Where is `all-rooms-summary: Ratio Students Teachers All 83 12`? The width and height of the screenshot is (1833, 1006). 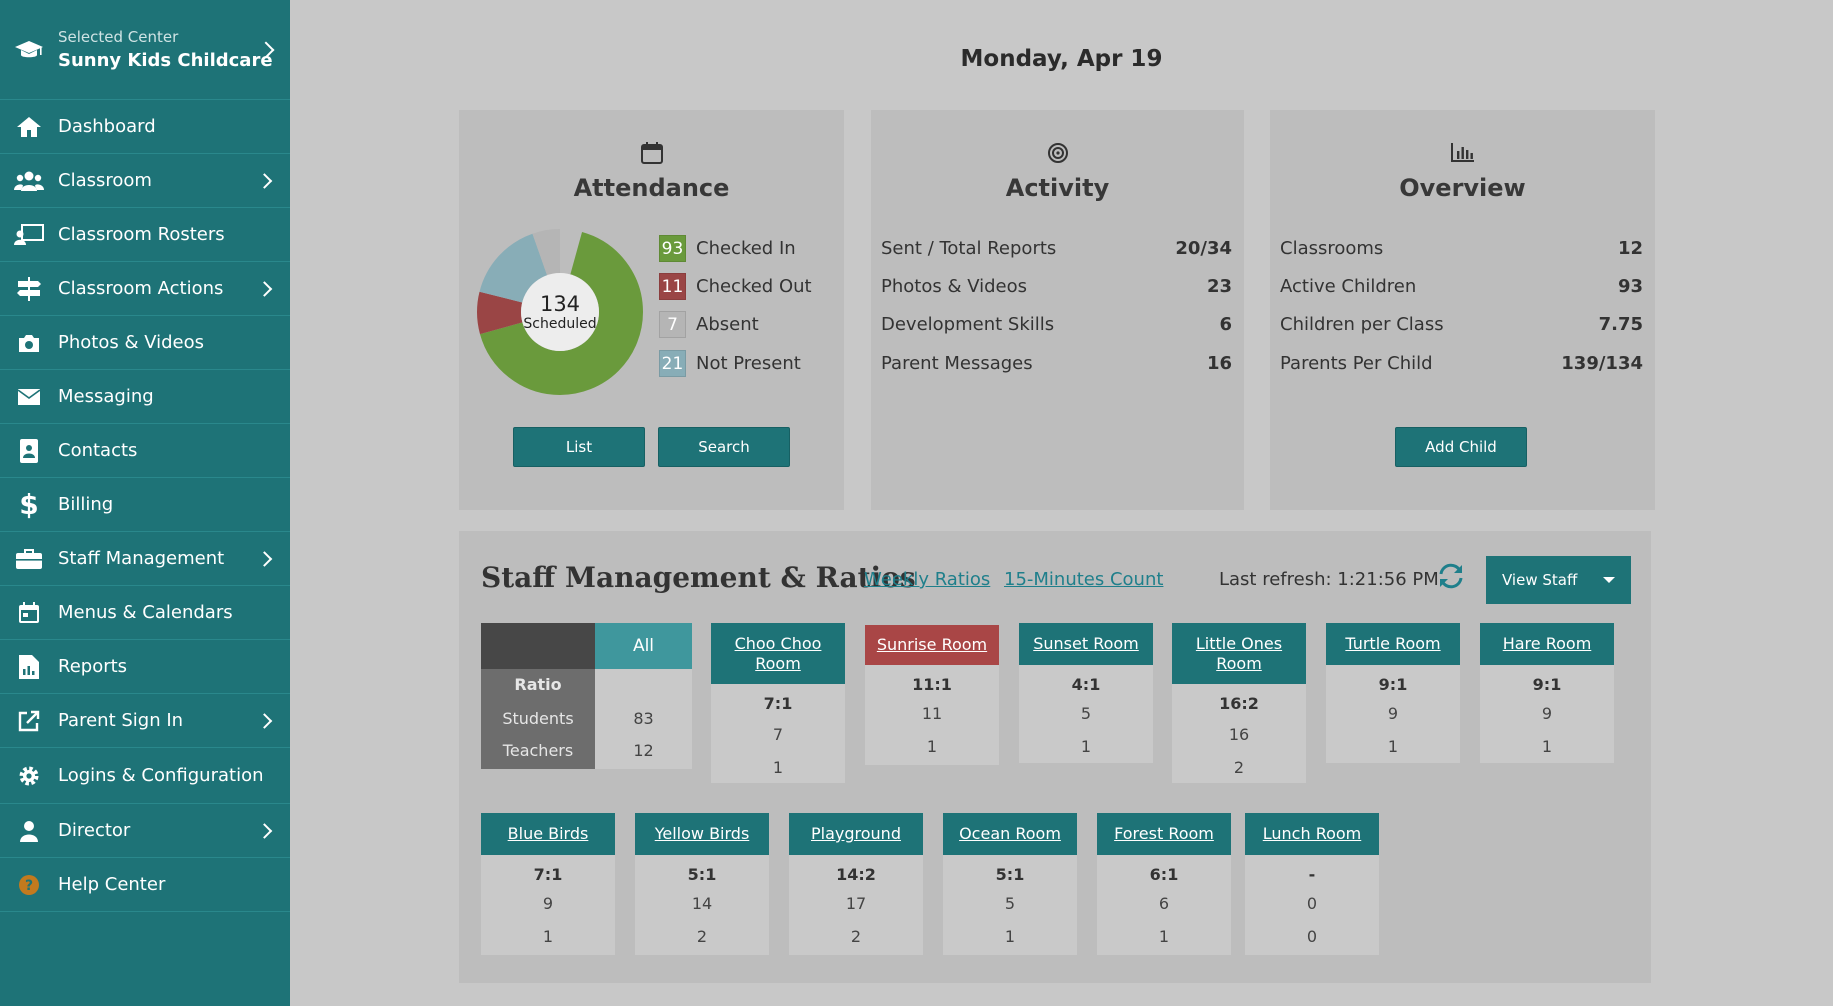
all-rooms-summary: Ratio Students Teachers All 83 12 is located at coordinates (586, 696).